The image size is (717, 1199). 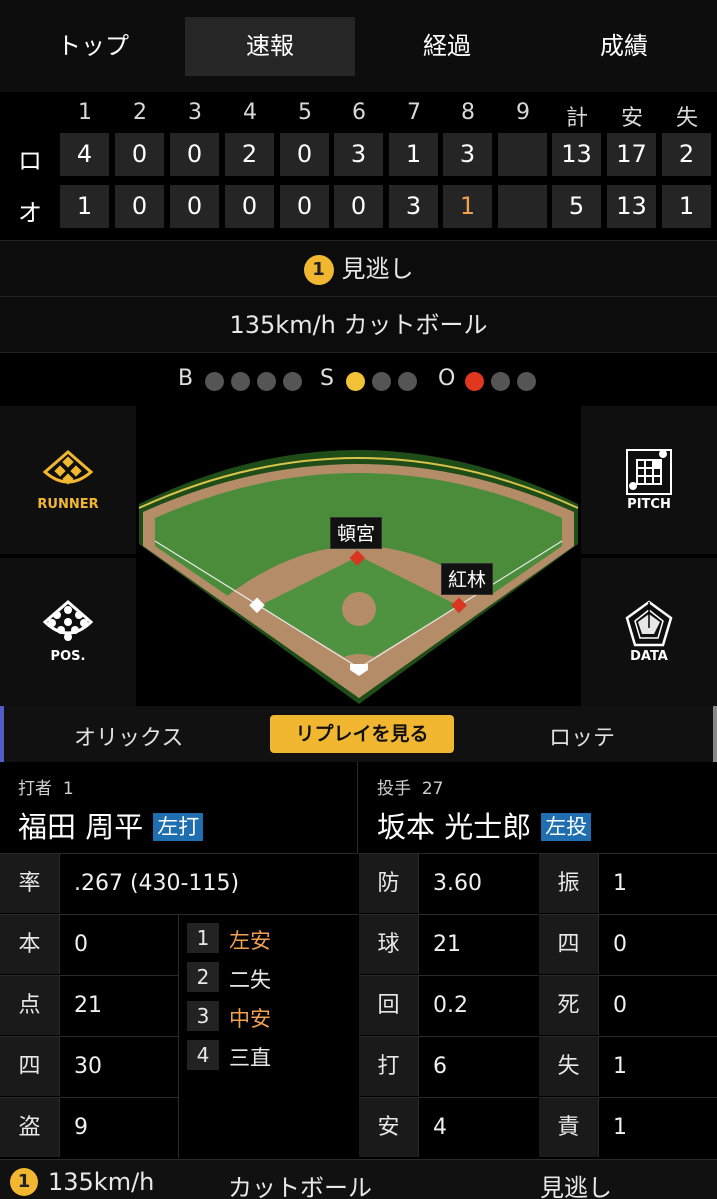 I want to click on stat-value: 0.2, so click(x=478, y=1005).